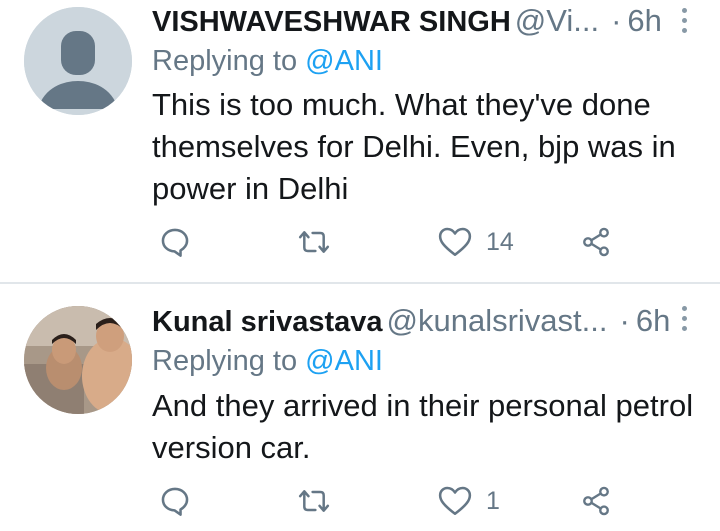  I want to click on photo-avatar-icon, so click(78, 360).